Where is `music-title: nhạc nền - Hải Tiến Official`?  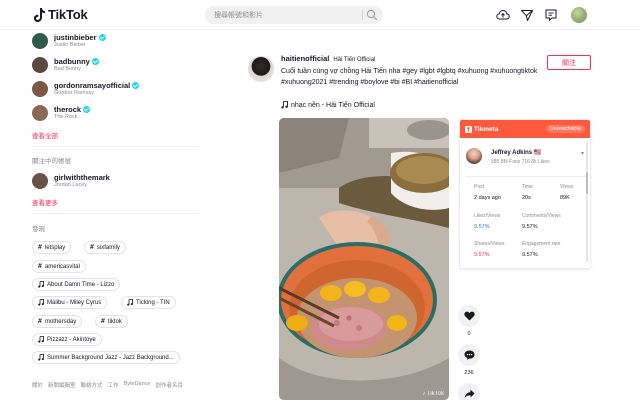 music-title: nhạc nền - Hải Tiến Official is located at coordinates (333, 105).